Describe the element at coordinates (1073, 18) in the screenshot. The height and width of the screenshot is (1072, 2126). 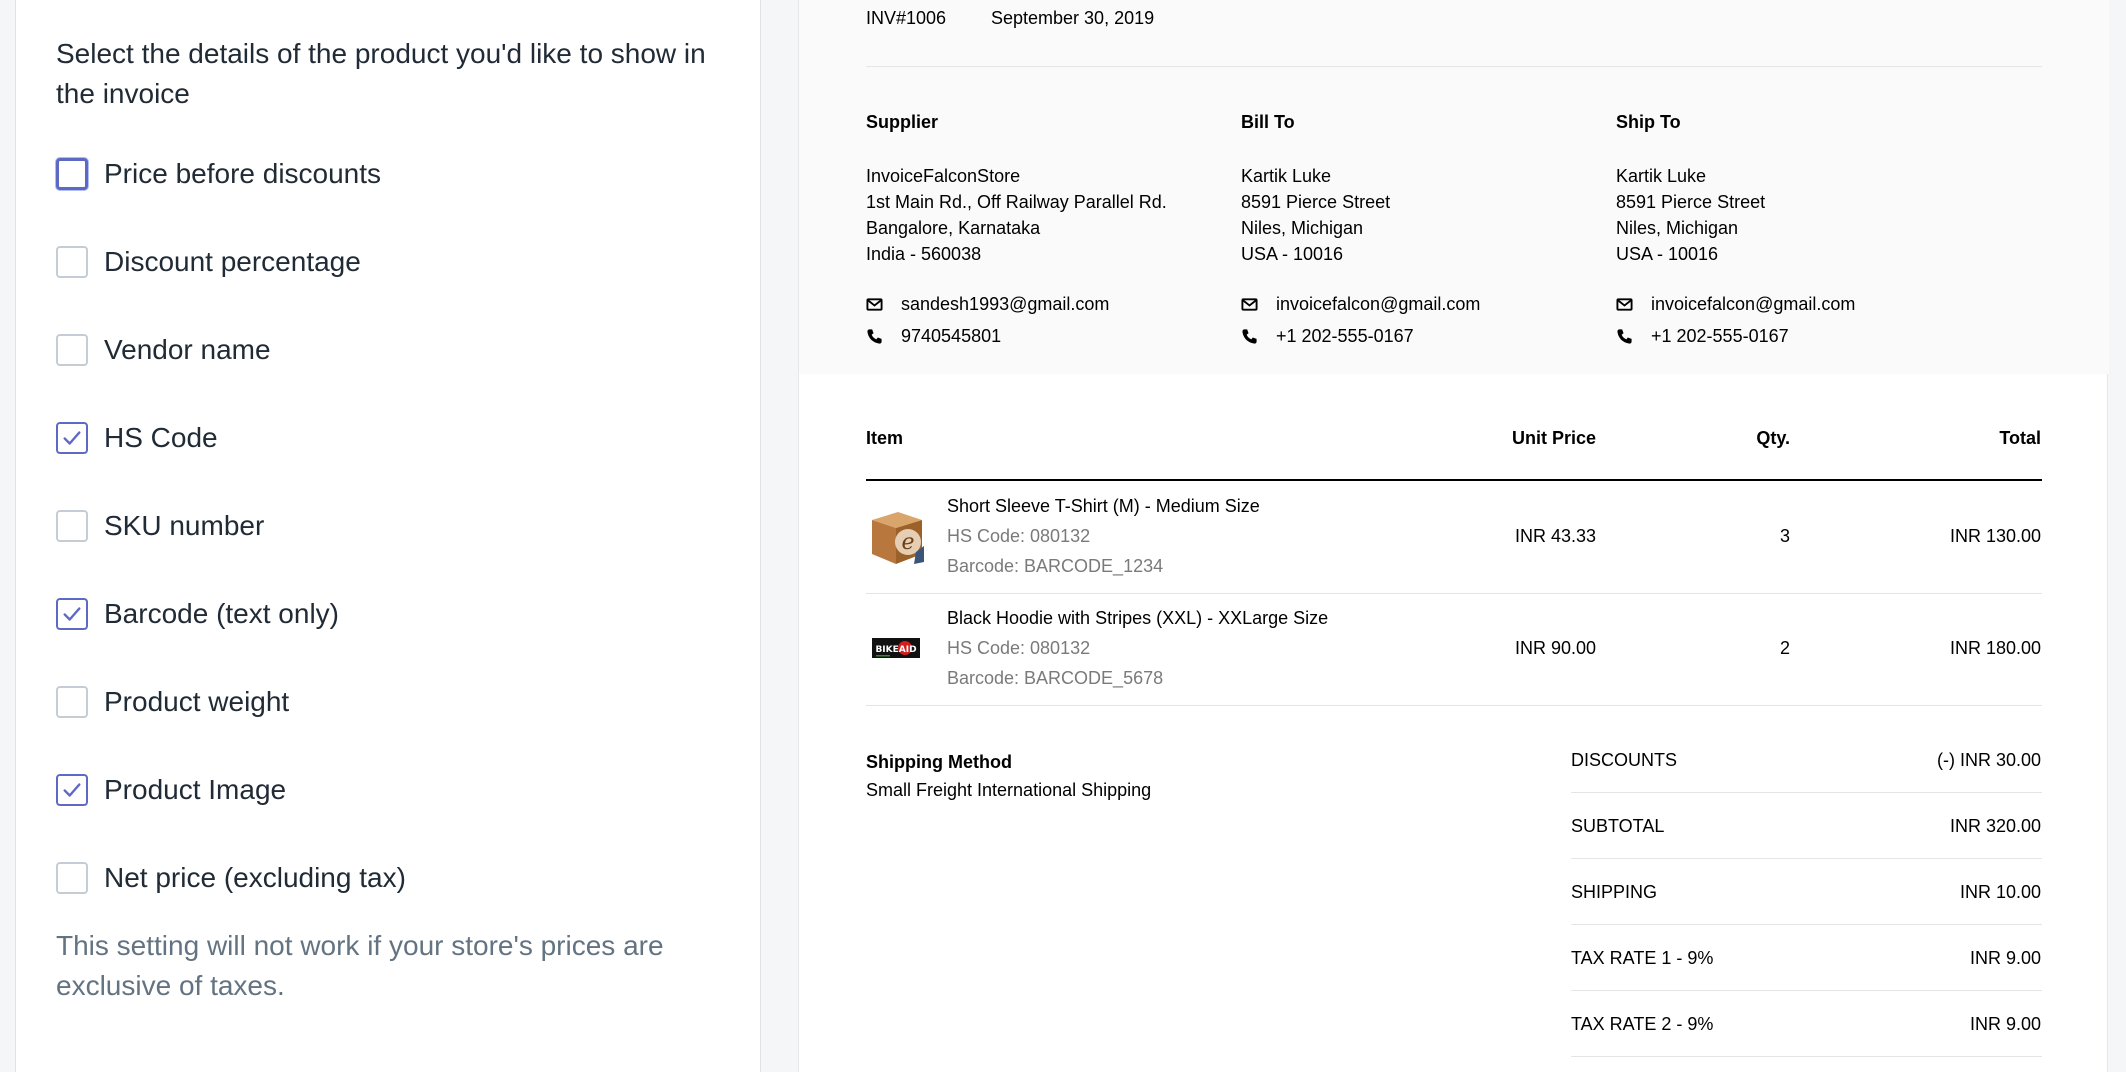
I see `invoice-date: September 30, 2019` at that location.